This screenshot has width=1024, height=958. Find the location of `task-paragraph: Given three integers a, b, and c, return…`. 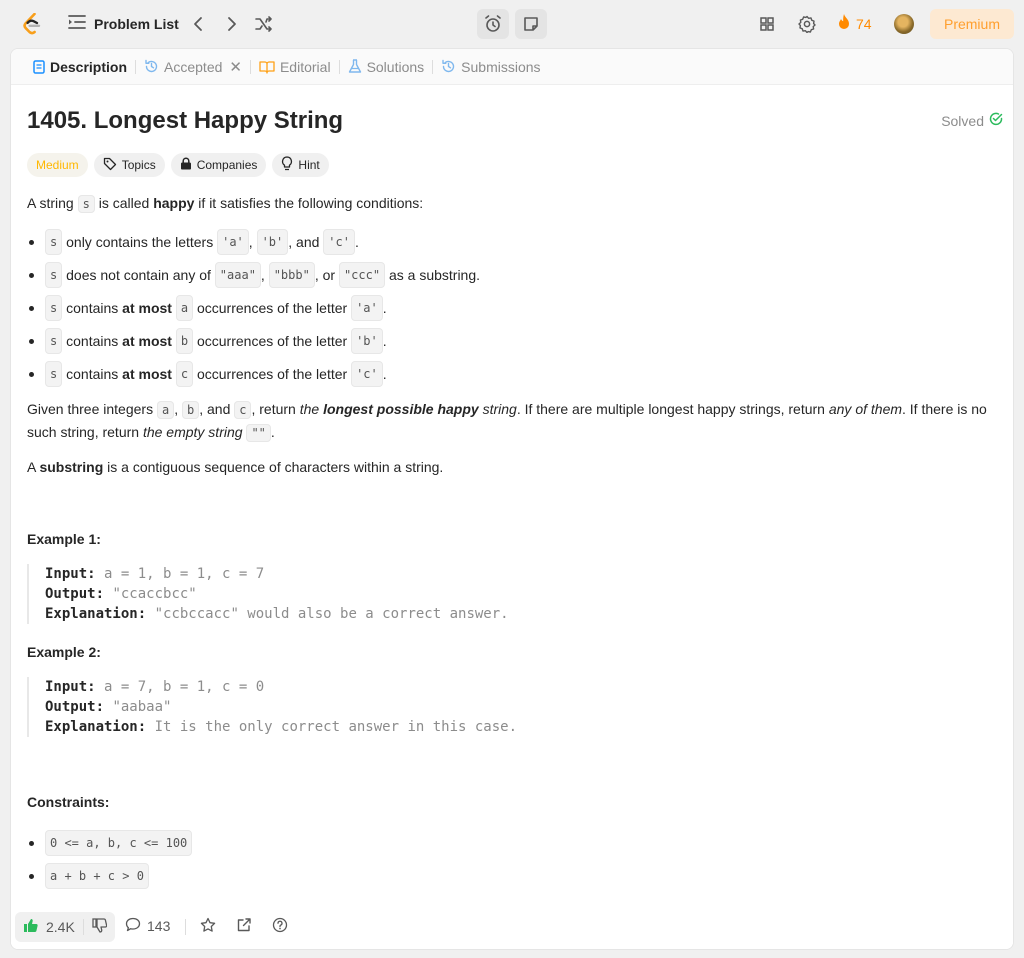

task-paragraph: Given three integers a, b, and c, return… is located at coordinates (515, 421).